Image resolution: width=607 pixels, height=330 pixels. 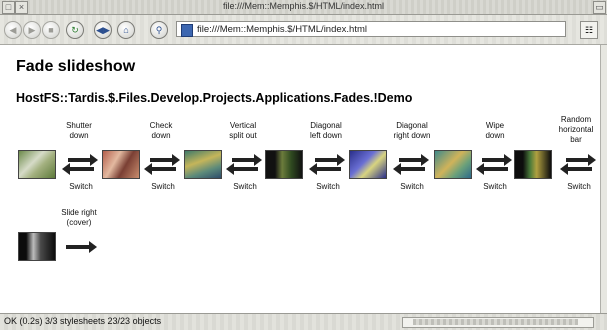 What do you see at coordinates (159, 30) in the screenshot?
I see `search-icon: ⚲` at bounding box center [159, 30].